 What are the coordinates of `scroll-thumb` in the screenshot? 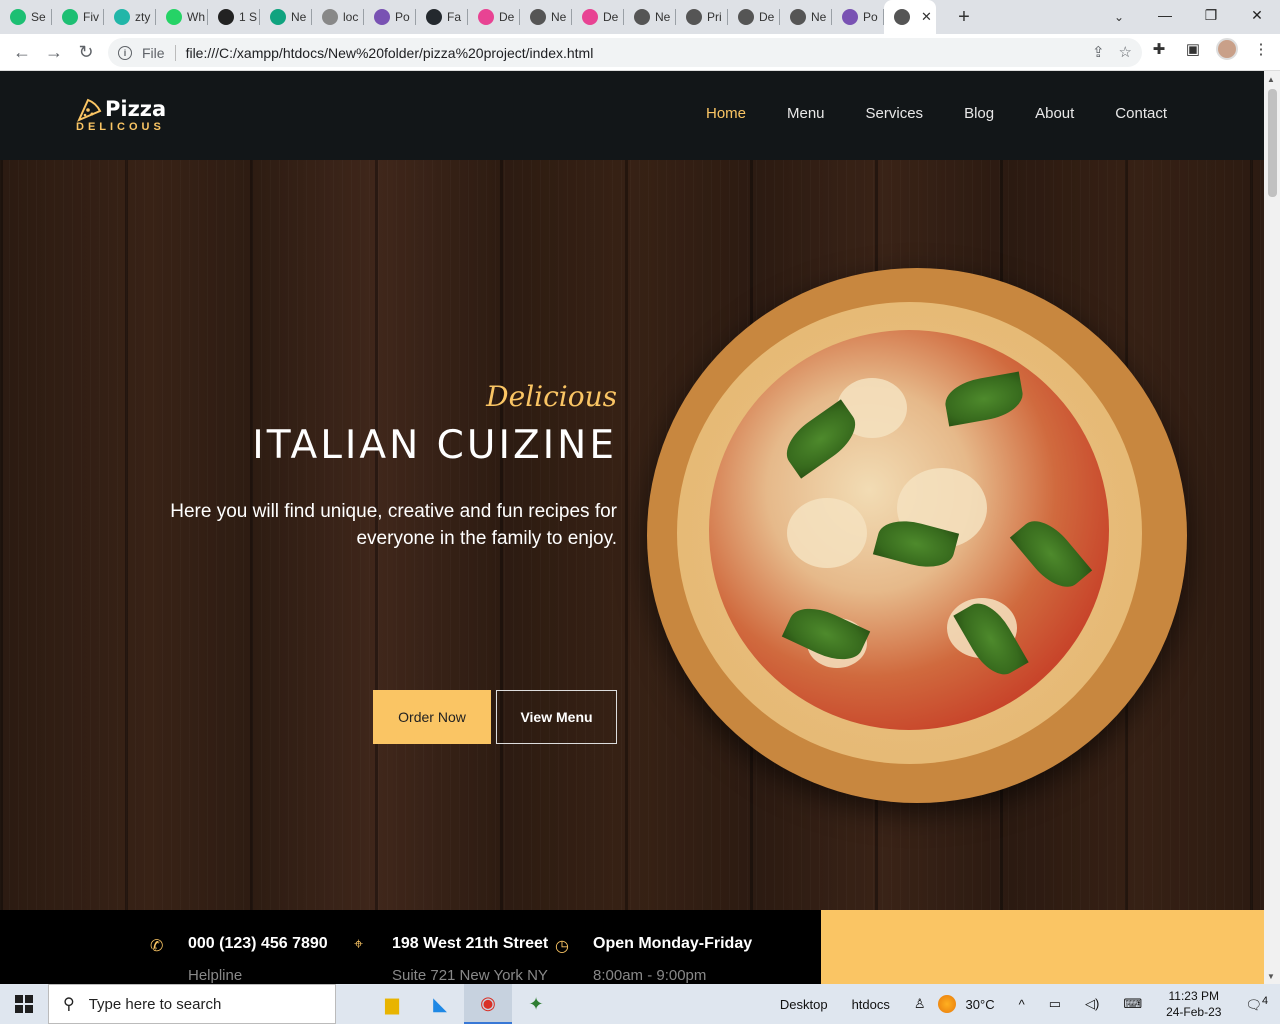 It's located at (1272, 143).